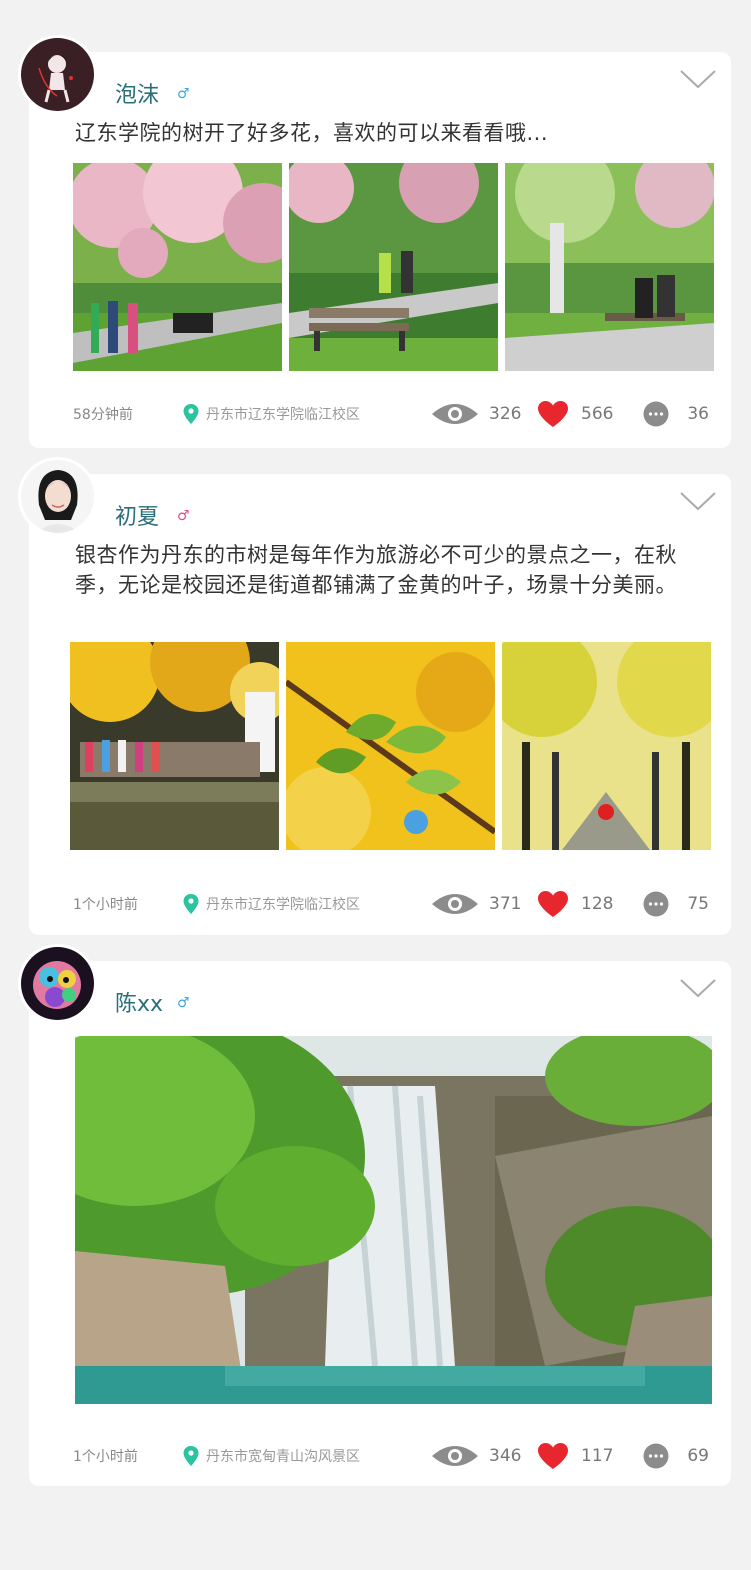 The height and width of the screenshot is (1570, 751). I want to click on female-icon: ♂, so click(183, 516).